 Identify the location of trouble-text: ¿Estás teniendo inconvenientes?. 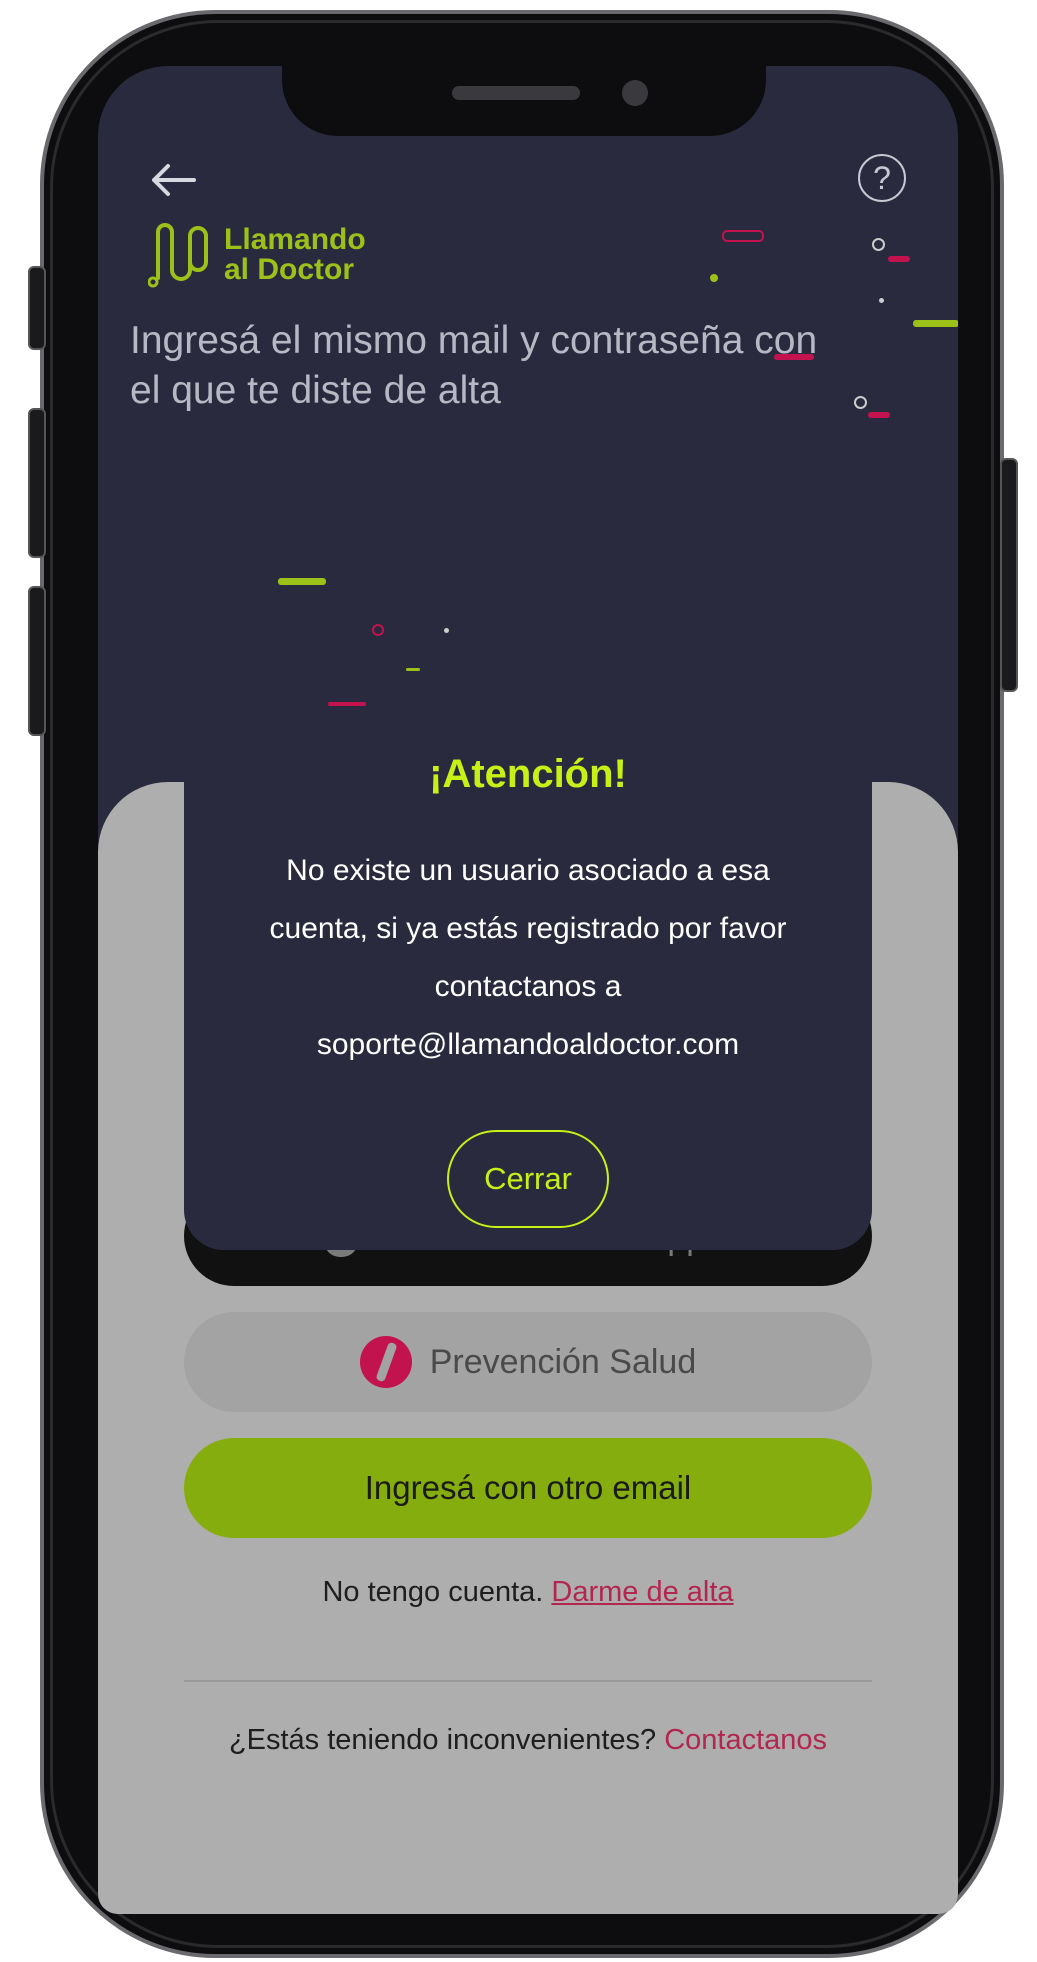
(446, 1740).